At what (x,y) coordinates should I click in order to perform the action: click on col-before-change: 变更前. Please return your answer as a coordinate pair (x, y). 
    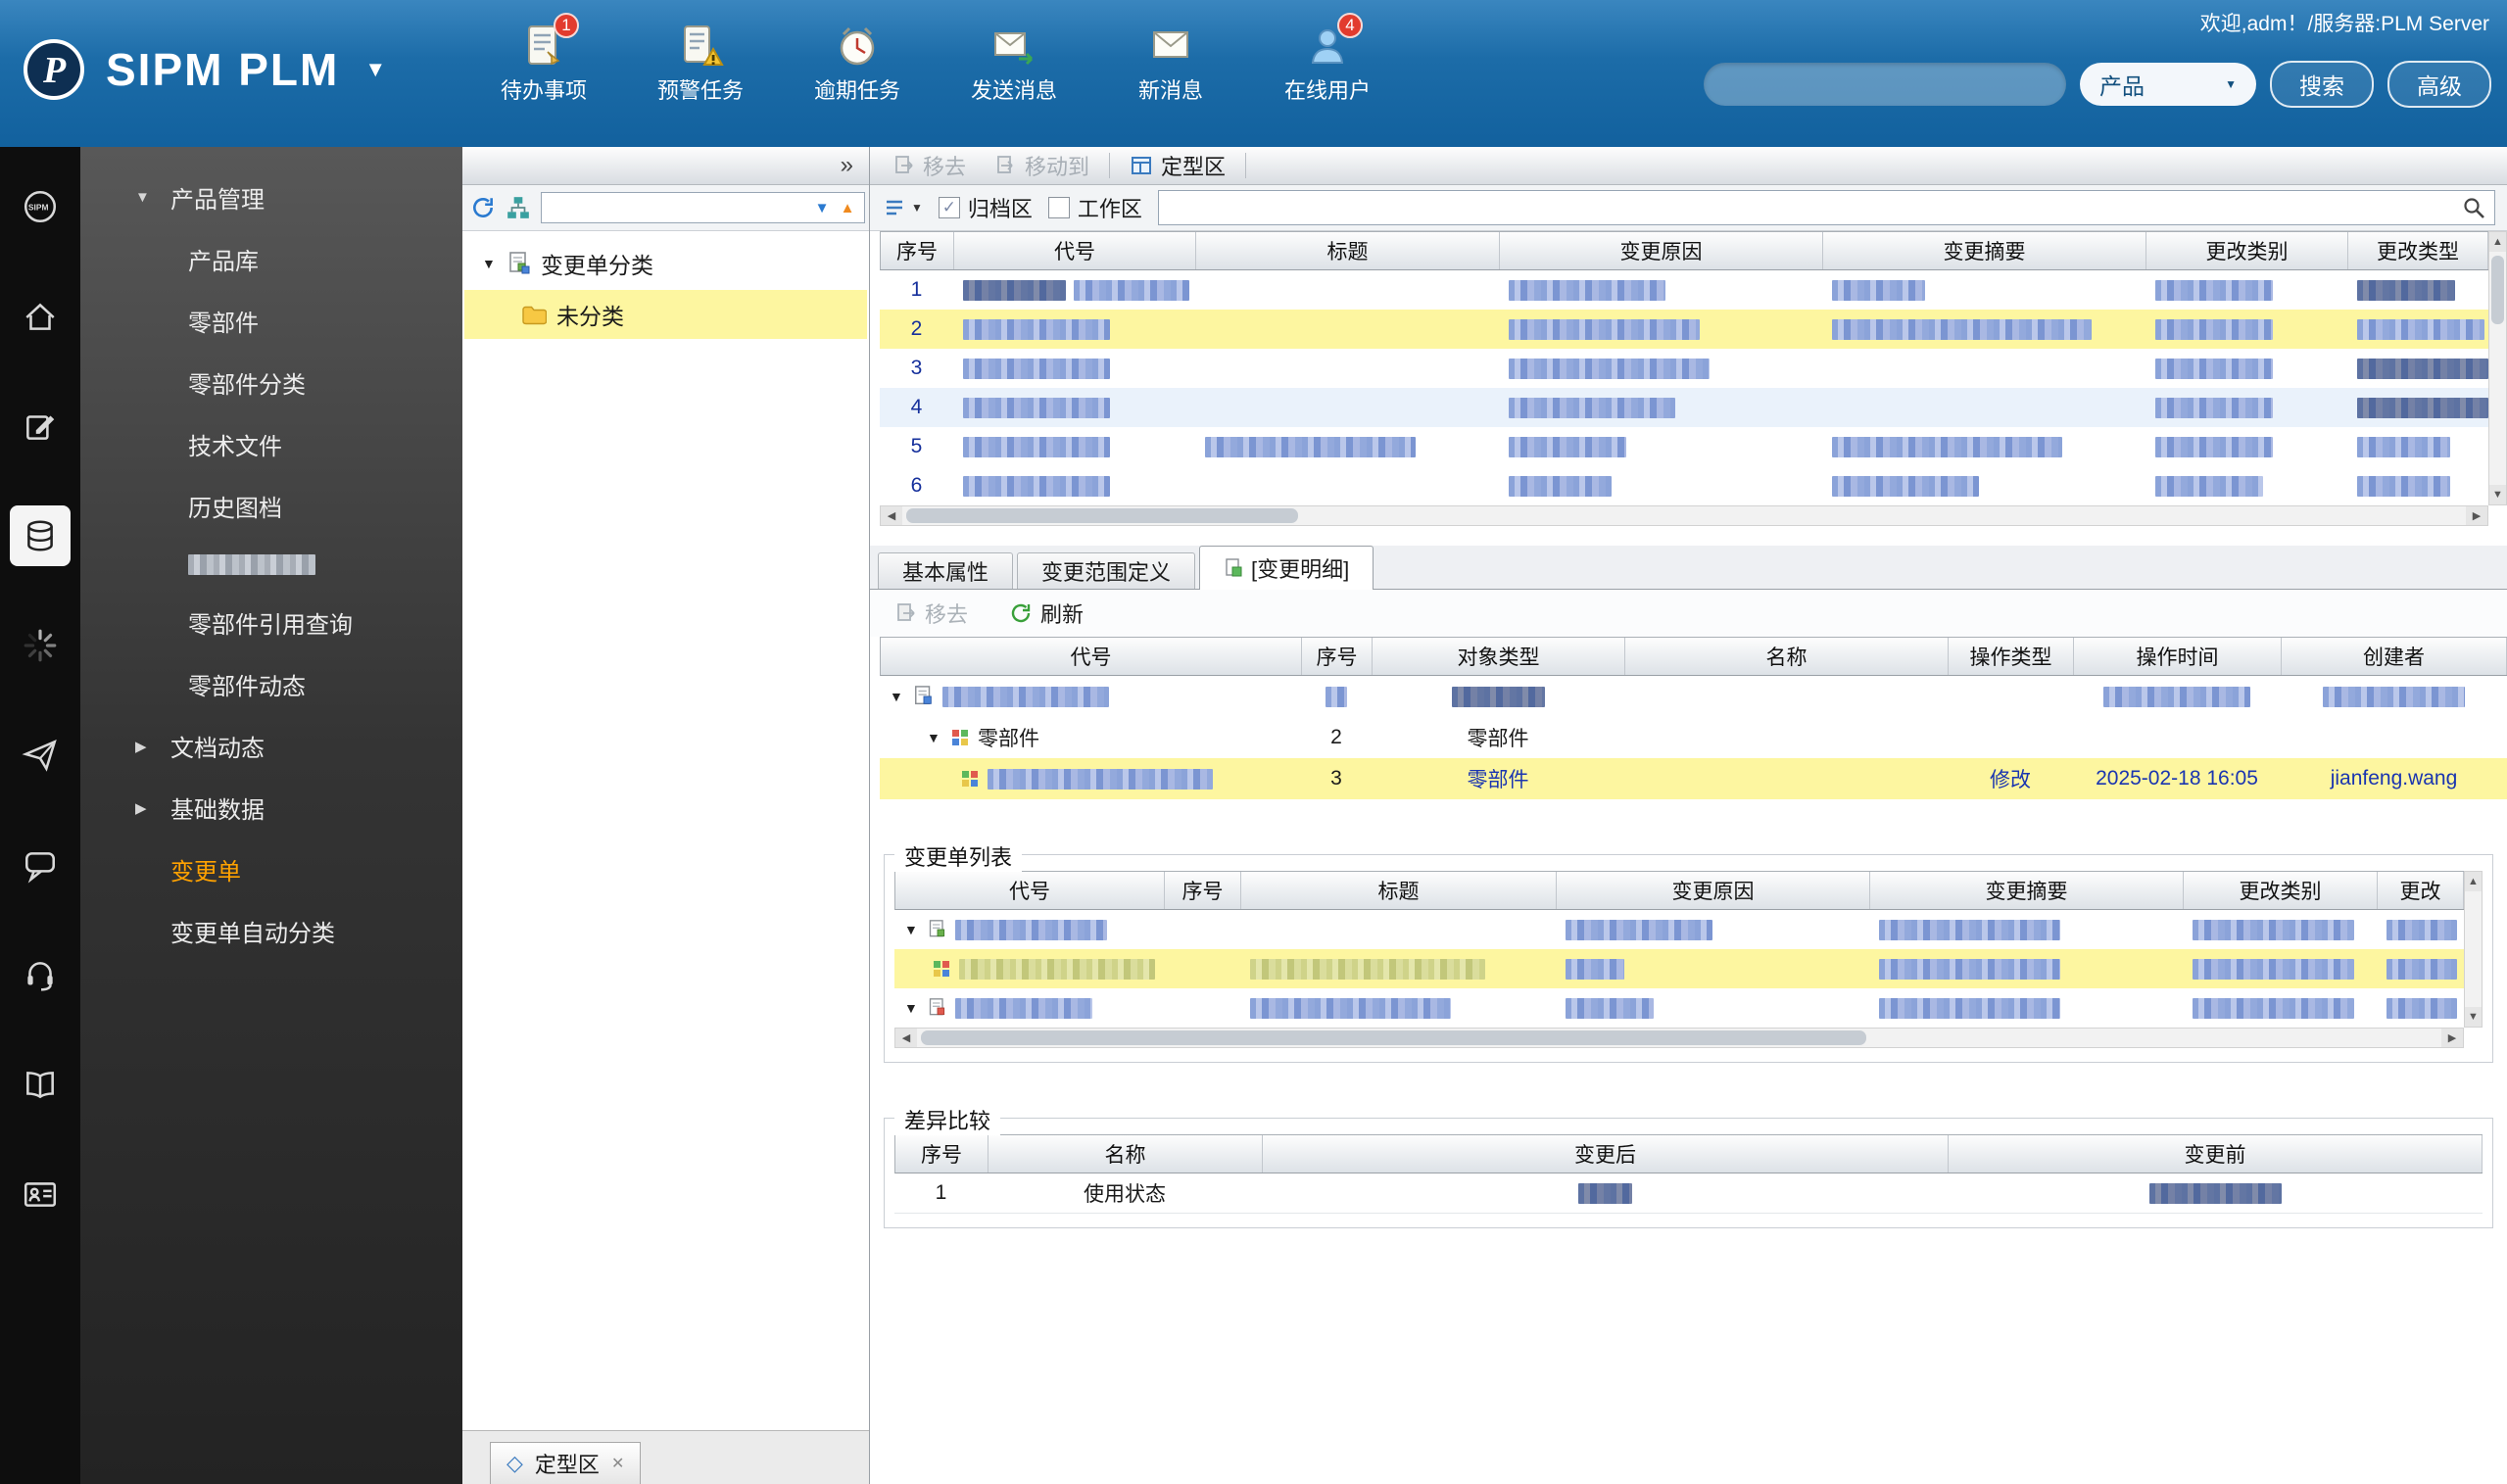
    Looking at the image, I should click on (2216, 1154).